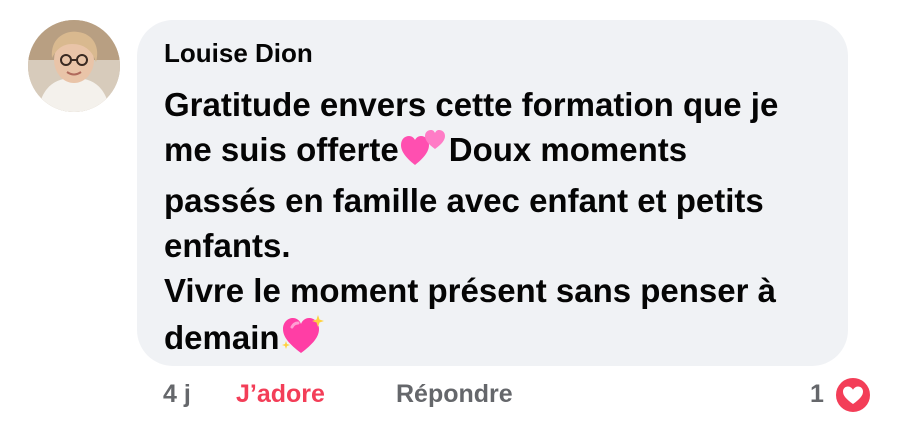 Image resolution: width=900 pixels, height=432 pixels. What do you see at coordinates (177, 394) in the screenshot?
I see `comment-timestamp: 4 j` at bounding box center [177, 394].